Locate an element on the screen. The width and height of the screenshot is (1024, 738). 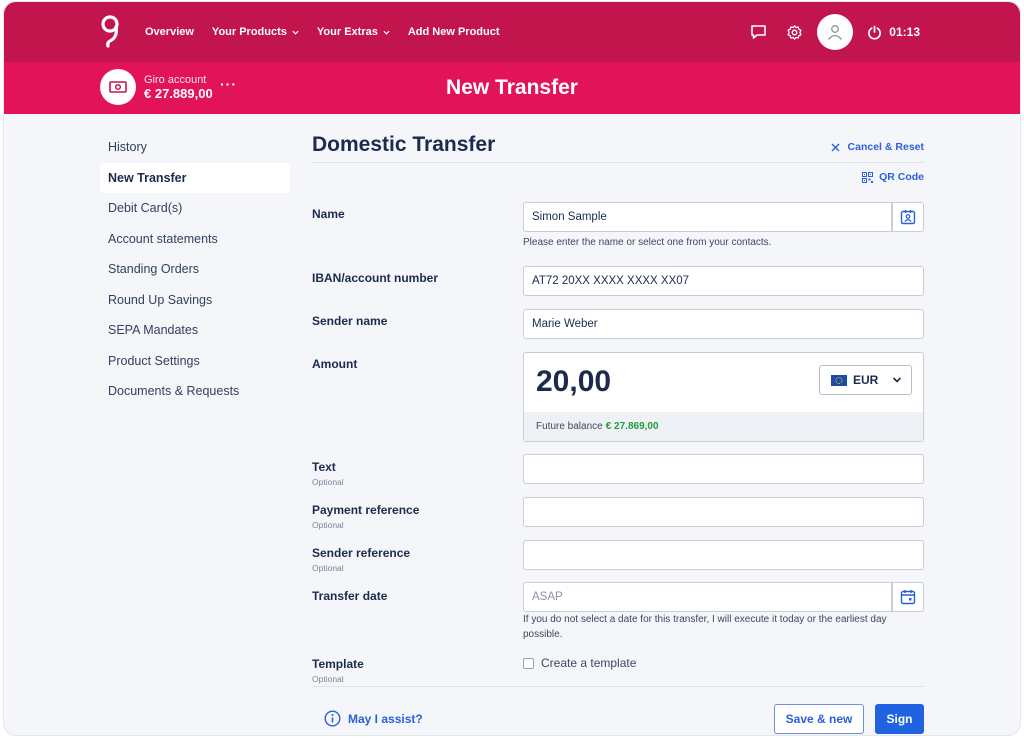
text-input is located at coordinates (723, 469).